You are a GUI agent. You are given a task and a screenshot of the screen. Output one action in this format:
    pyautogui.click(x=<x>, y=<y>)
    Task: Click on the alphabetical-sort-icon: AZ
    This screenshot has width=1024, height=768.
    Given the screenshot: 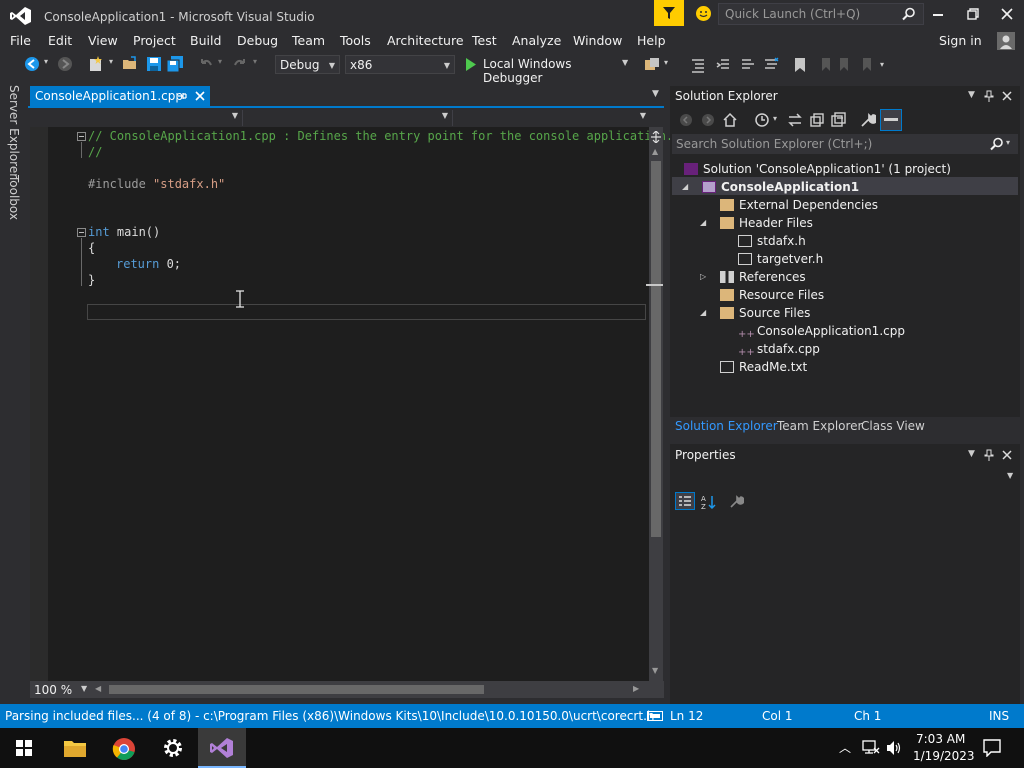 What is the action you would take?
    pyautogui.click(x=709, y=502)
    